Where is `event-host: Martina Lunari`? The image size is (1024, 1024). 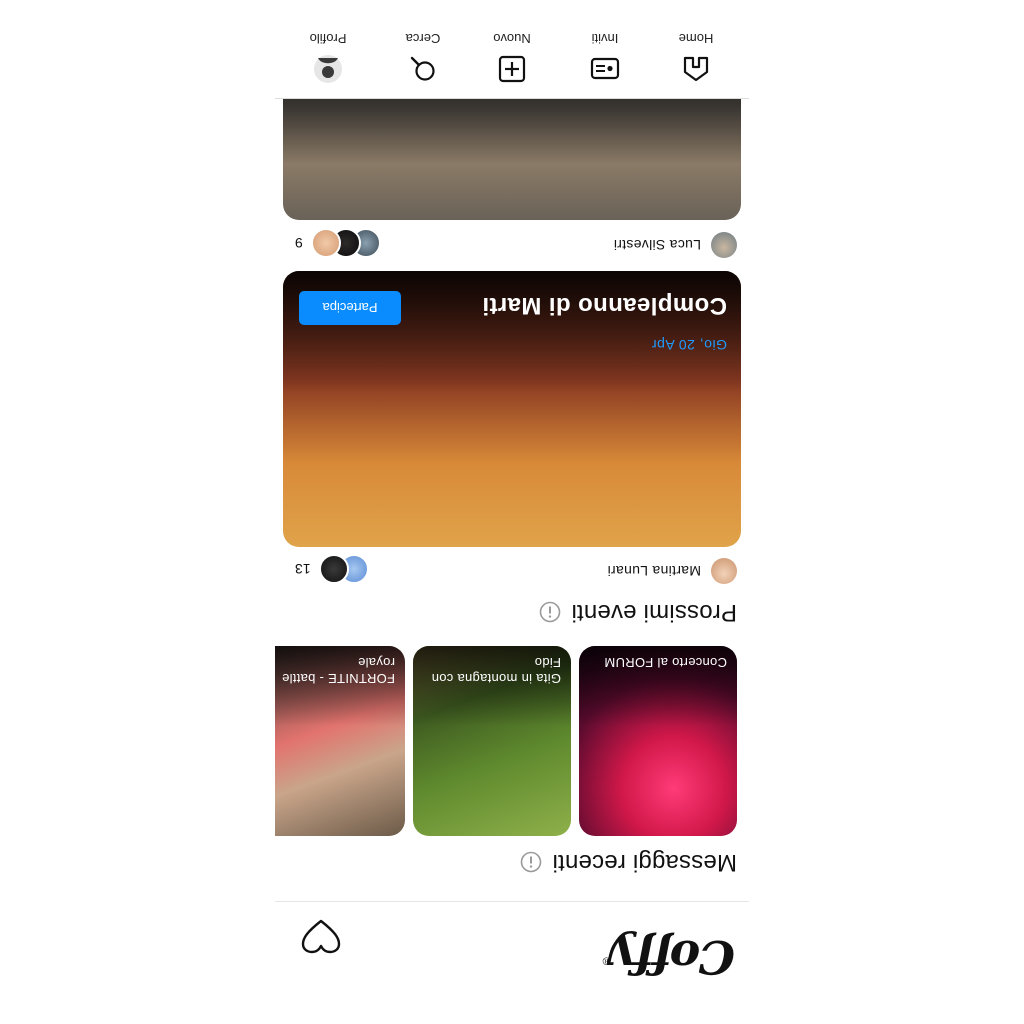
event-host: Martina Lunari is located at coordinates (672, 571).